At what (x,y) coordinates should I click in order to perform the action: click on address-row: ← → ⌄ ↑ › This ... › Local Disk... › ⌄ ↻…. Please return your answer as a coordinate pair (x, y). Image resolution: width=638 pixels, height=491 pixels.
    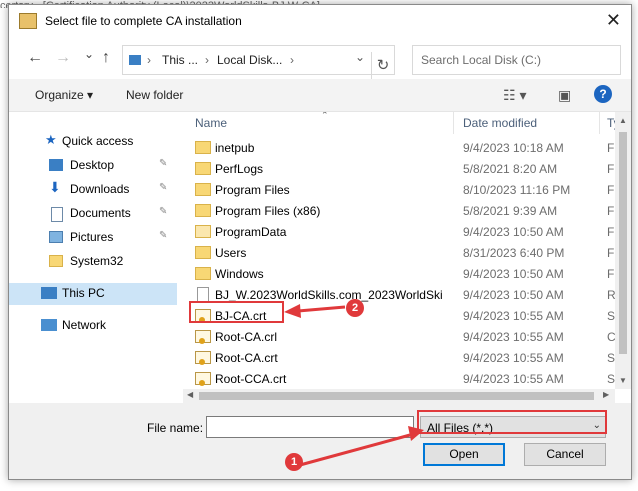
    Looking at the image, I should click on (320, 59).